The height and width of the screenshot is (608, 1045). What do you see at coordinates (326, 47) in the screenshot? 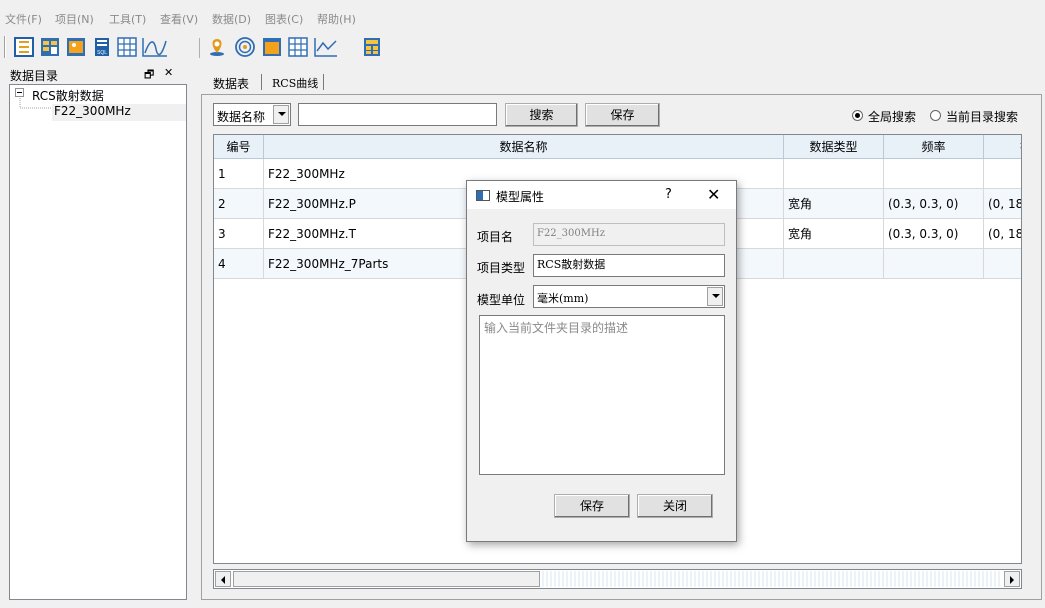
I see `line-chart2-icon` at bounding box center [326, 47].